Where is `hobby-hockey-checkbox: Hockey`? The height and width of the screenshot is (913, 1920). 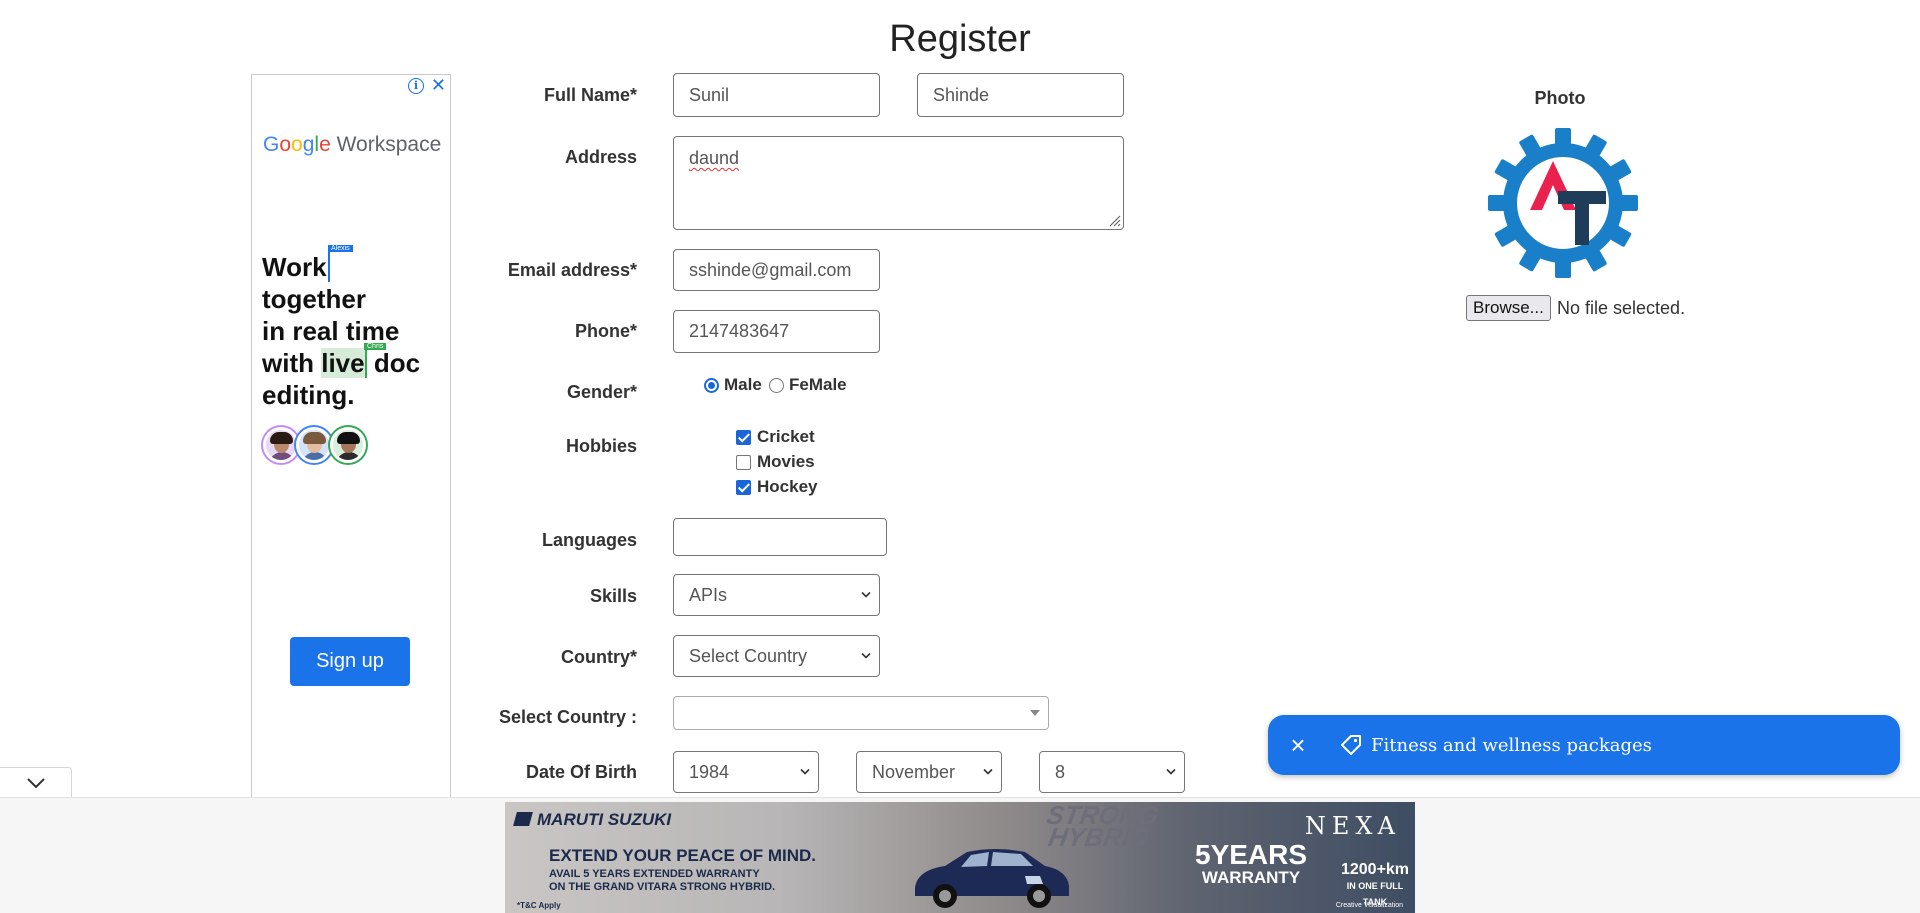
hobby-hockey-checkbox: Hockey is located at coordinates (776, 487).